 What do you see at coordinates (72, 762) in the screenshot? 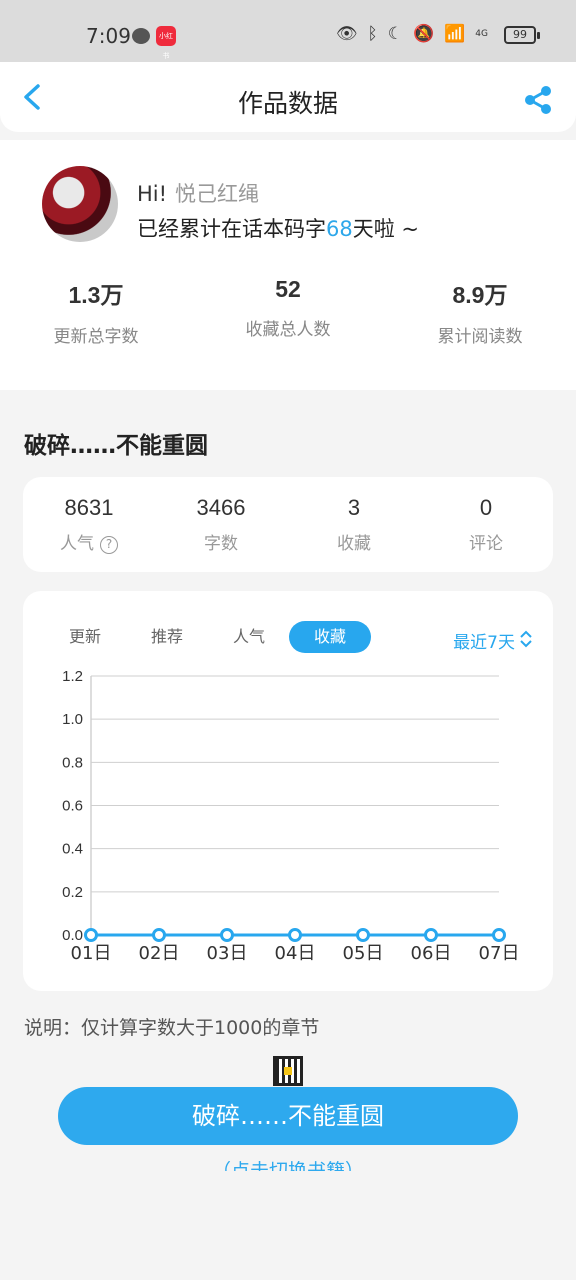
I see `y-tick-label: 0.8` at bounding box center [72, 762].